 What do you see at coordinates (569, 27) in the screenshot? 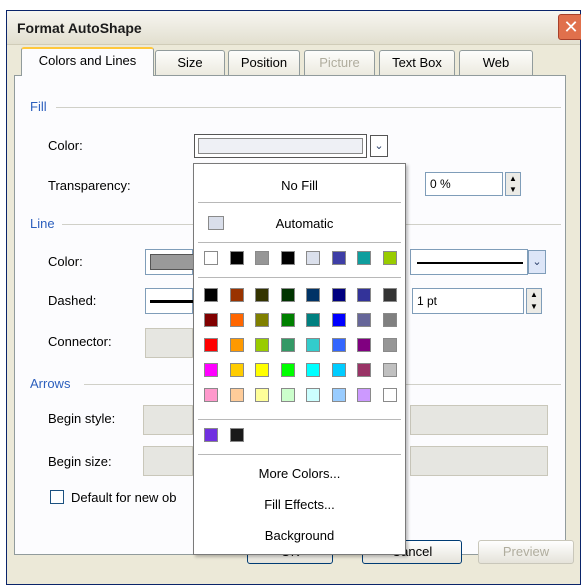
I see `close-button: ✕` at bounding box center [569, 27].